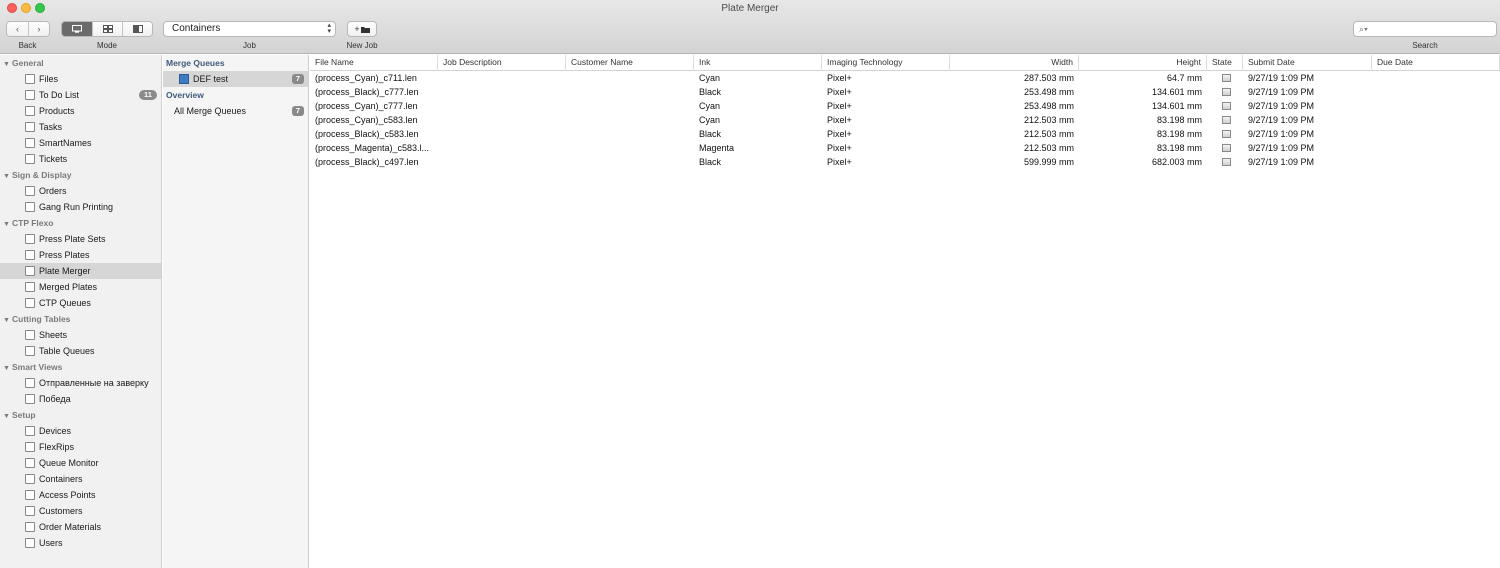  I want to click on sidebar-item: Merged Plates, so click(80, 287).